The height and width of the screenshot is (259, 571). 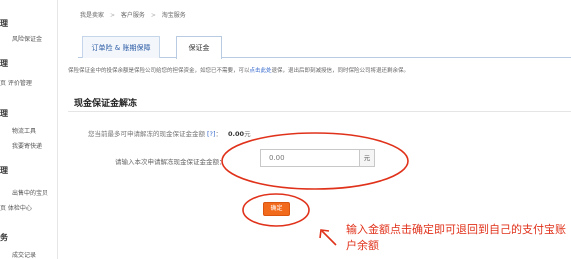 I want to click on annotation-text: 输入金额点击确定即可退回到自己的支付宝账户余额, so click(x=456, y=237).